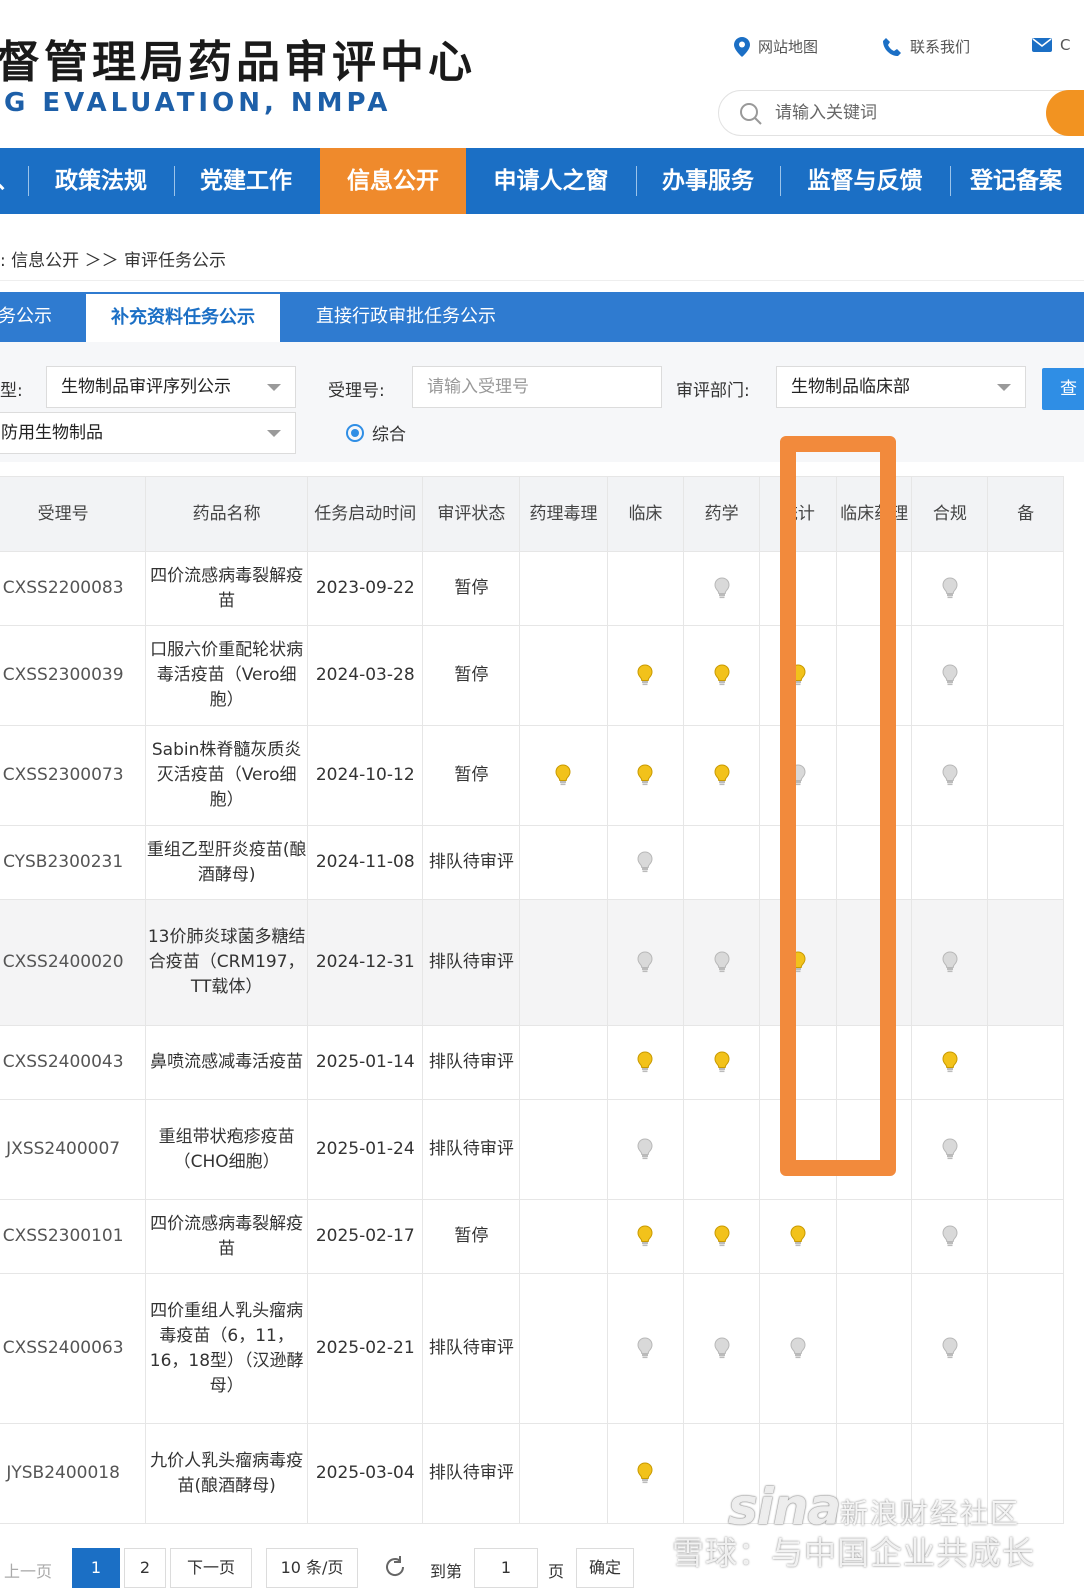 The image size is (1084, 1594). Describe the element at coordinates (722, 514) in the screenshot. I see `col-pharmacy: 药学` at that location.